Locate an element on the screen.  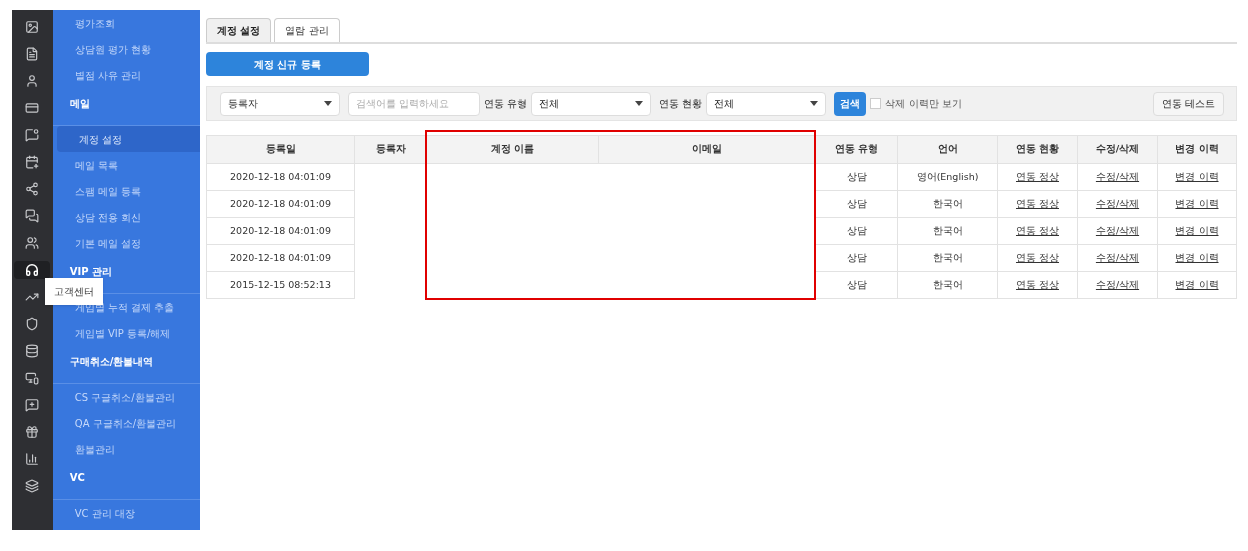
menu-item: 계정 설정 is located at coordinates (128, 139).